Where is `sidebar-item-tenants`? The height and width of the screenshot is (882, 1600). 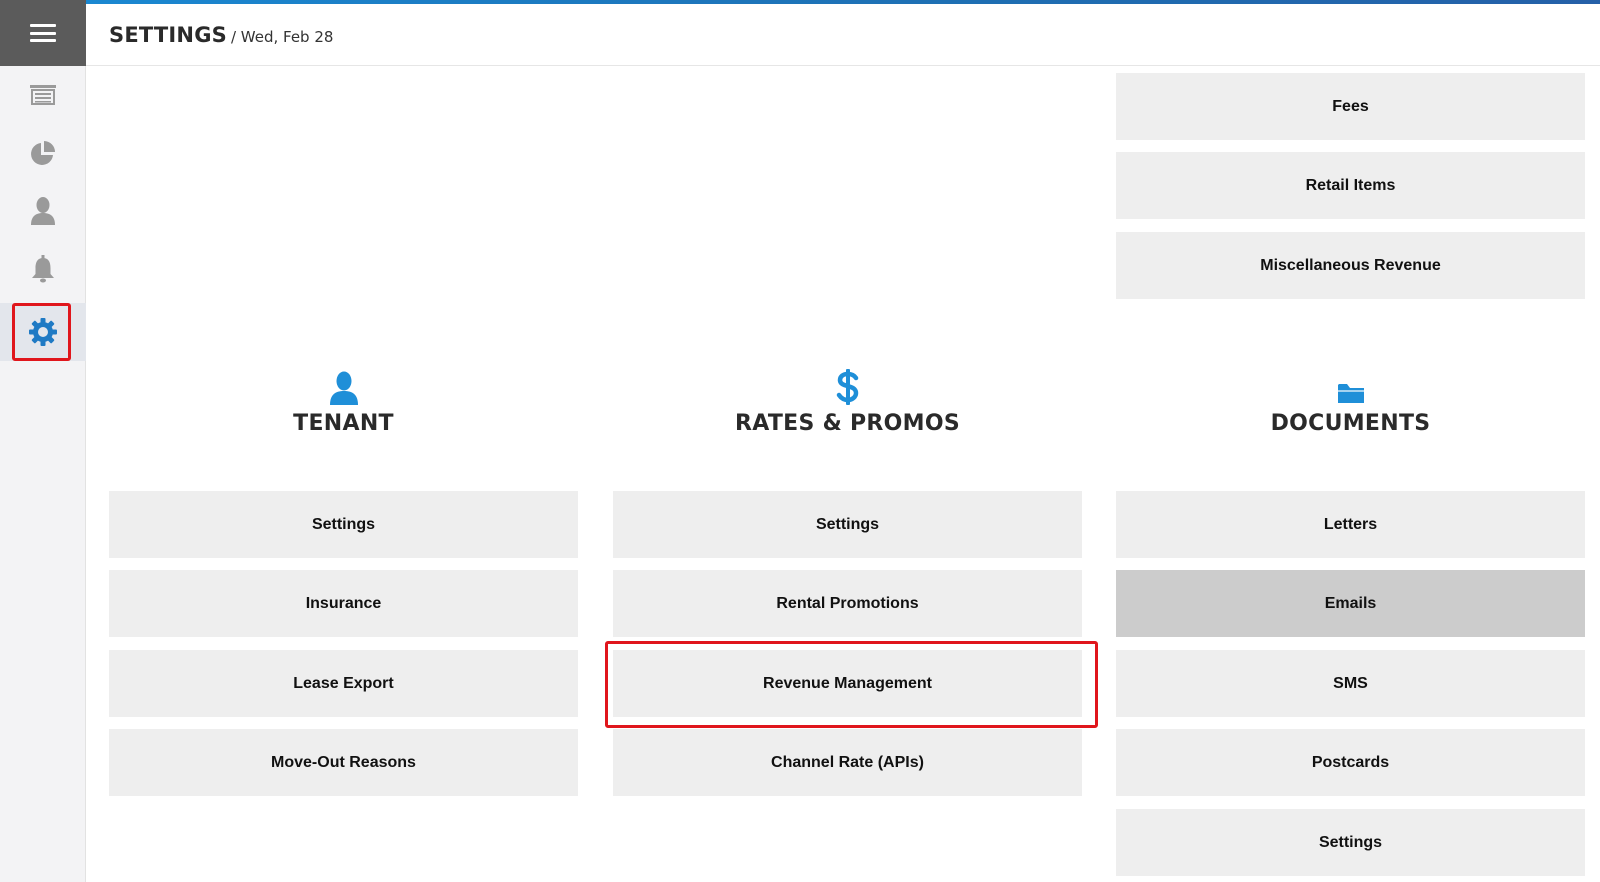 sidebar-item-tenants is located at coordinates (43, 211).